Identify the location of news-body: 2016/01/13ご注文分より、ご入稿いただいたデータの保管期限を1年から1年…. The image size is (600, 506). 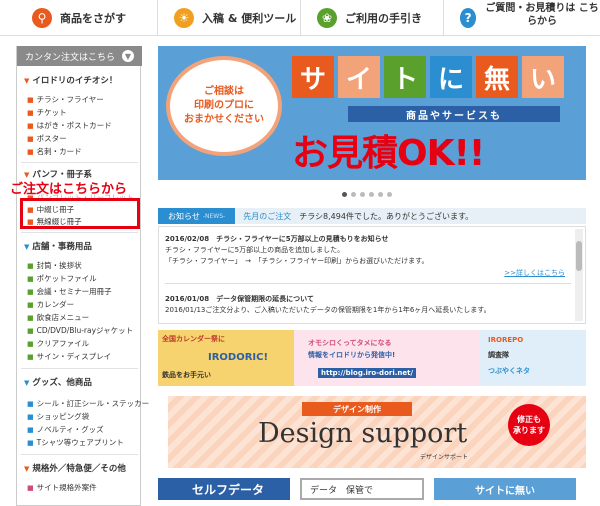
(328, 310).